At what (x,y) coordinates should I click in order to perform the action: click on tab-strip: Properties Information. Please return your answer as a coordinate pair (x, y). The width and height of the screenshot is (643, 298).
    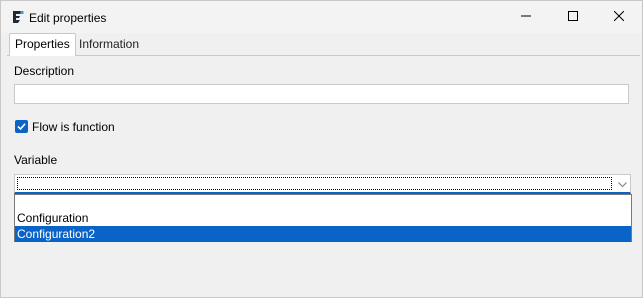
    Looking at the image, I should click on (321, 44).